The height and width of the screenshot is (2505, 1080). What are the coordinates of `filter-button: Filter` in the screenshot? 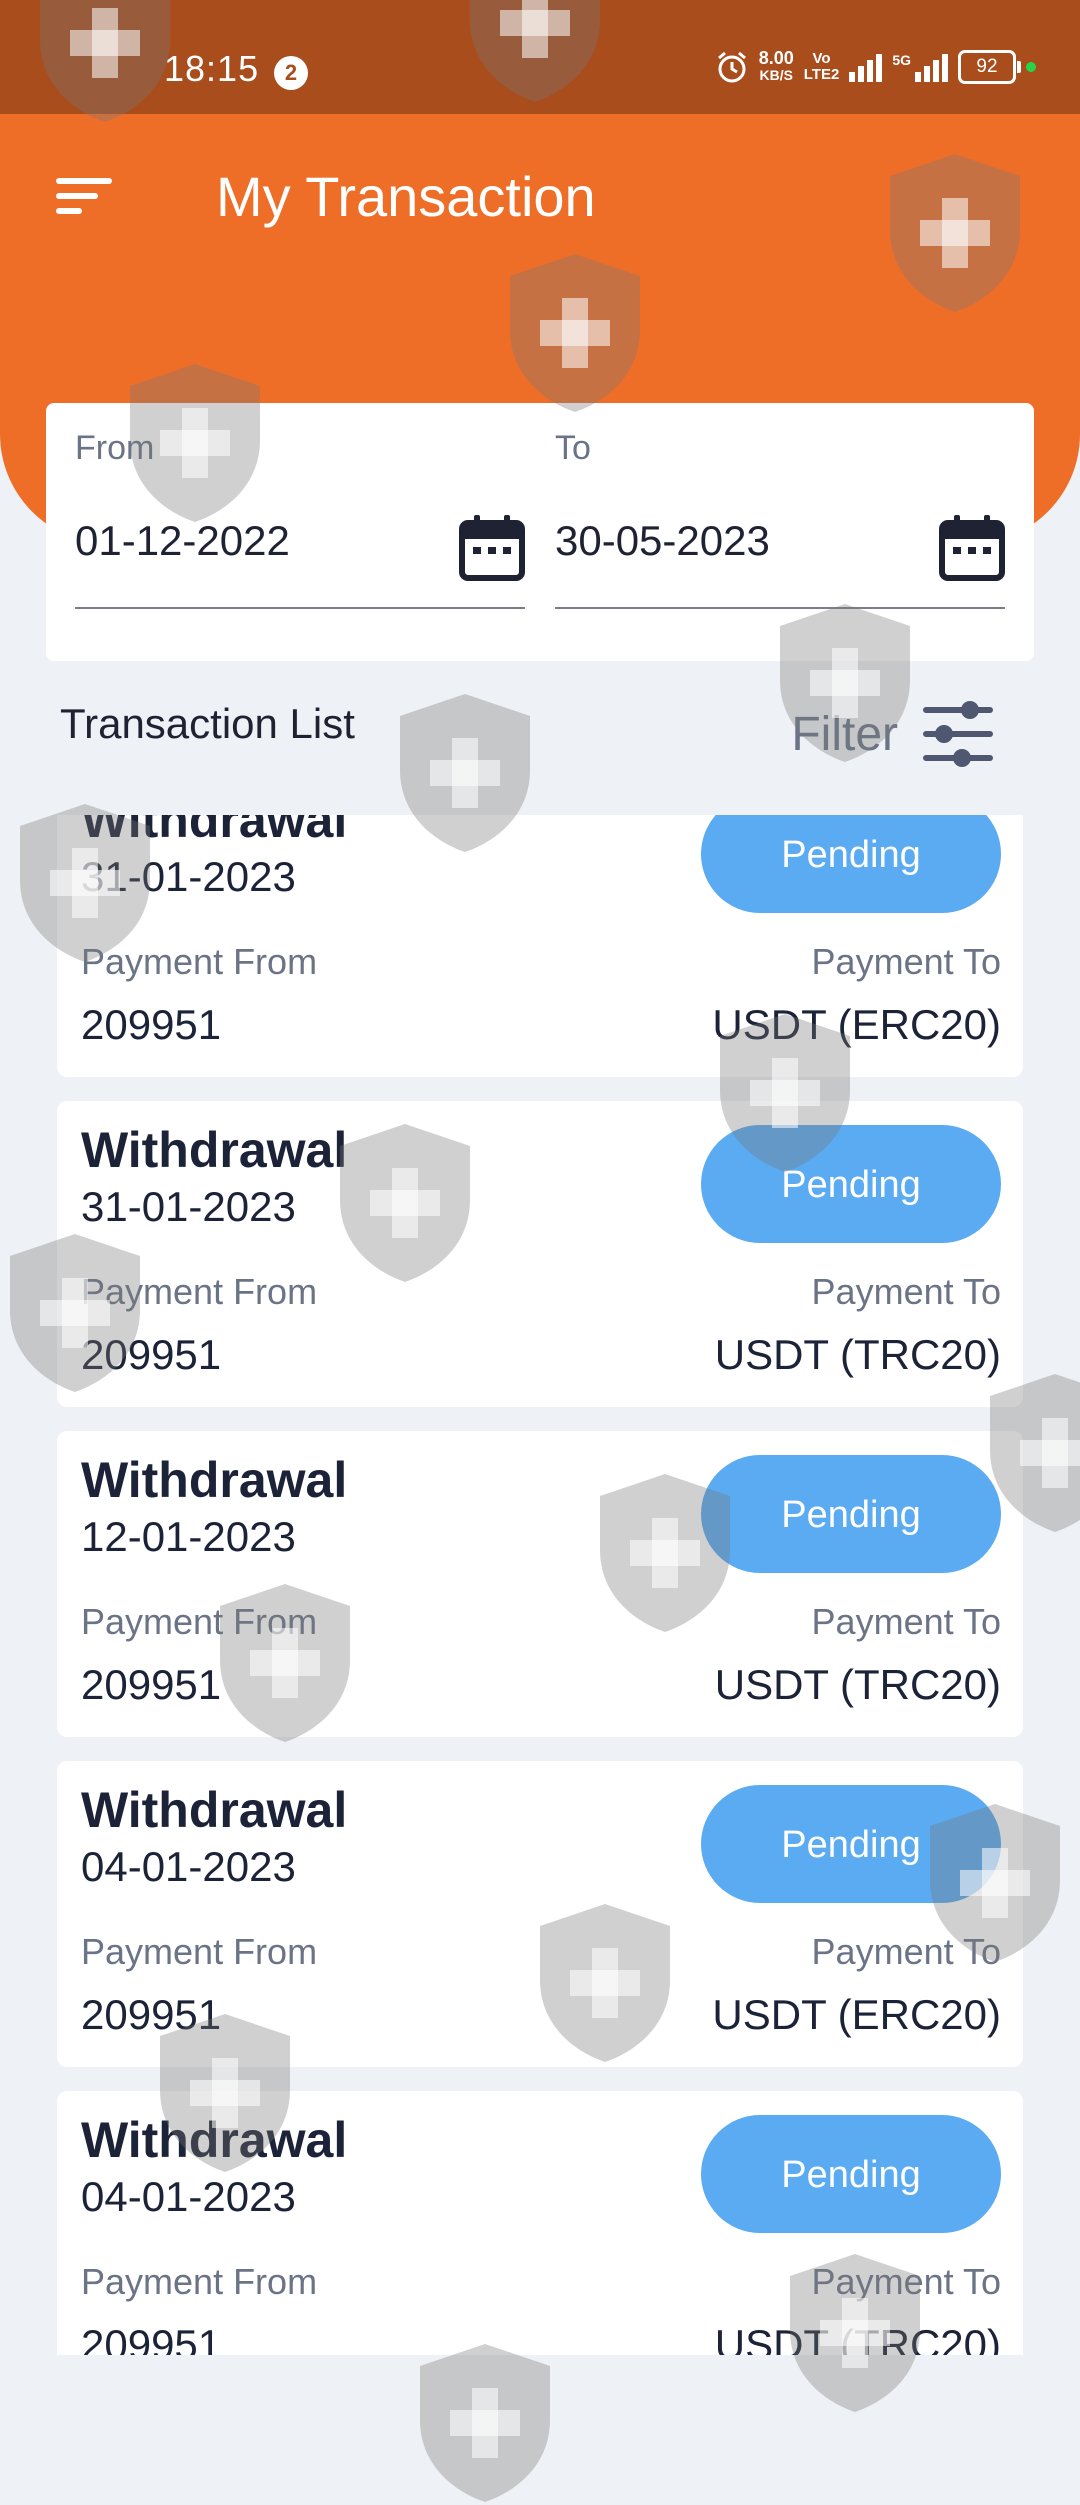 It's located at (893, 734).